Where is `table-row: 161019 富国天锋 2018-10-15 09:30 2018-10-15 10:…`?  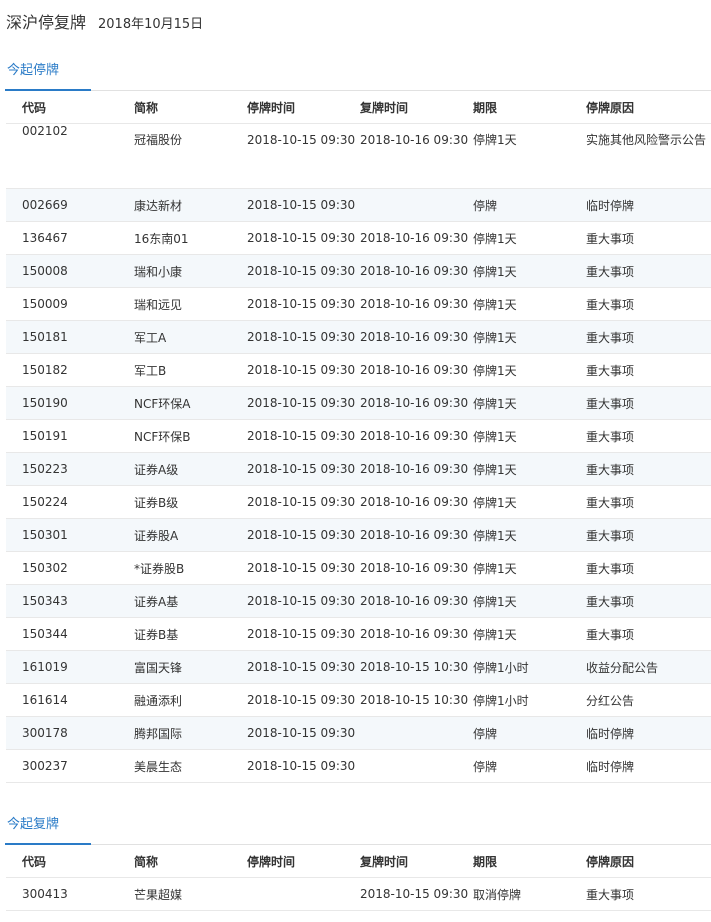 table-row: 161019 富国天锋 2018-10-15 09:30 2018-10-15 10:… is located at coordinates (358, 667).